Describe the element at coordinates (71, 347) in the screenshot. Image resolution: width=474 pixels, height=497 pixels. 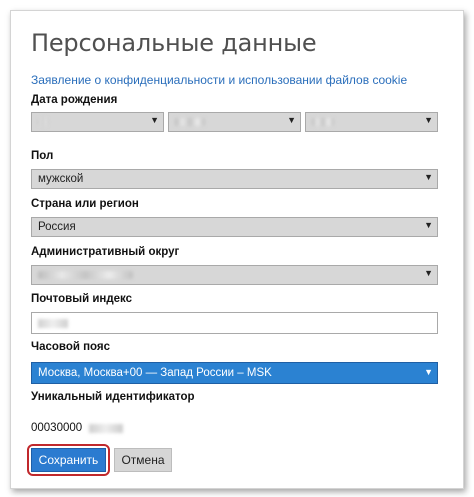
I see `timezone-label: Часовой пояс` at that location.